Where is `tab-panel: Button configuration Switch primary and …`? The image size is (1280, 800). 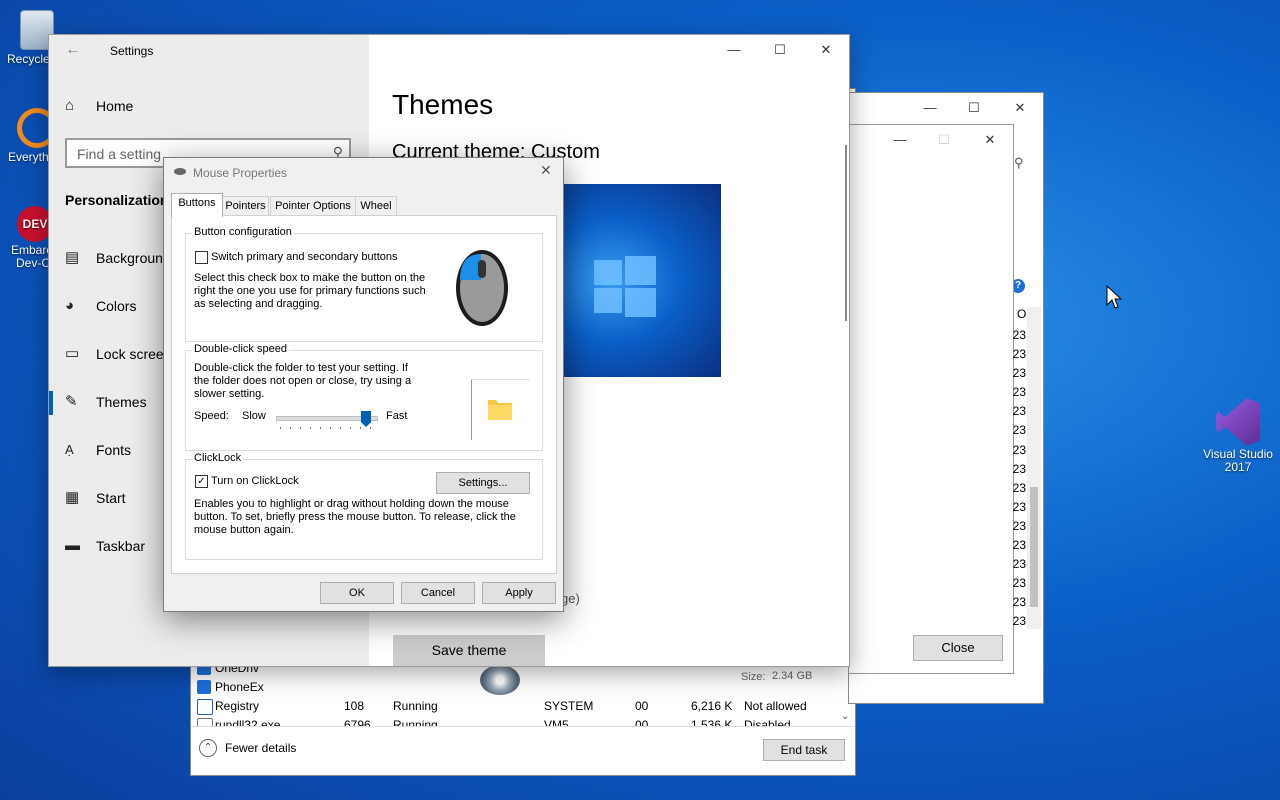 tab-panel: Button configuration Switch primary and … is located at coordinates (364, 394).